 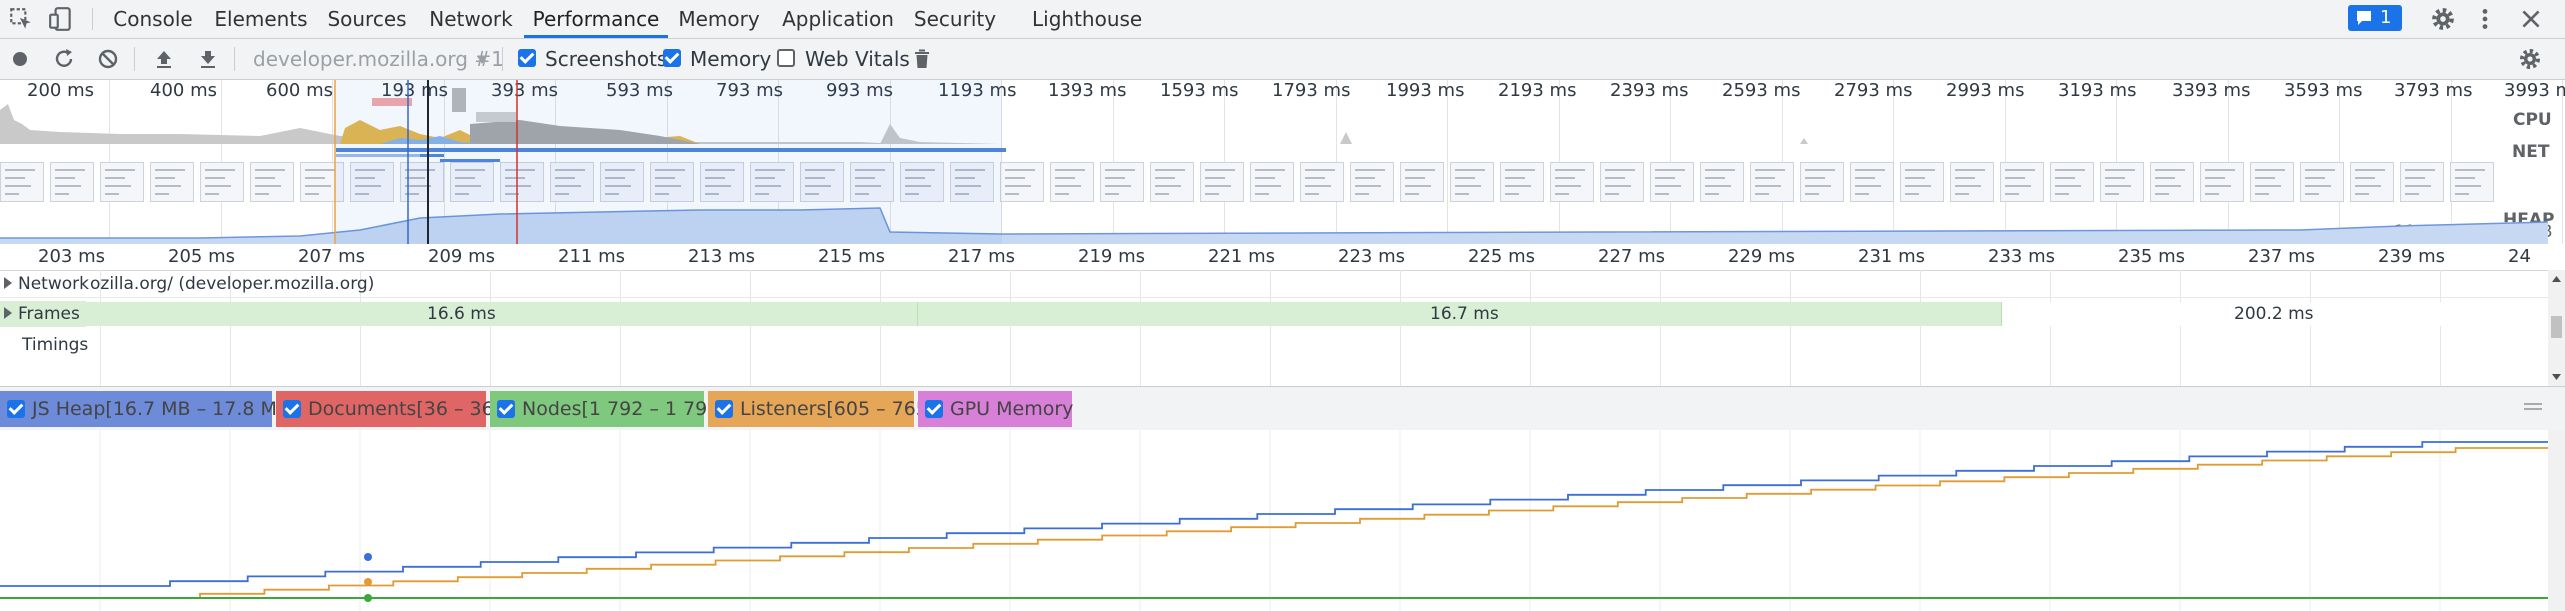 I want to click on memory-label: Memory, so click(x=730, y=59).